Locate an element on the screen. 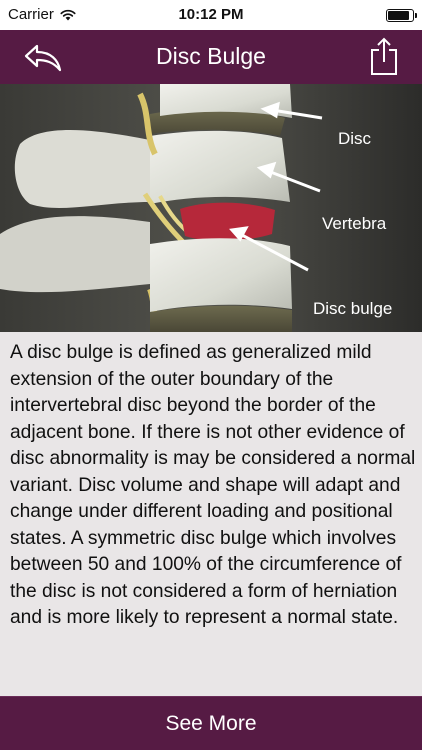 Image resolution: width=422 pixels, height=750 pixels. status-bar: Carrier 10:12 PM is located at coordinates (211, 15).